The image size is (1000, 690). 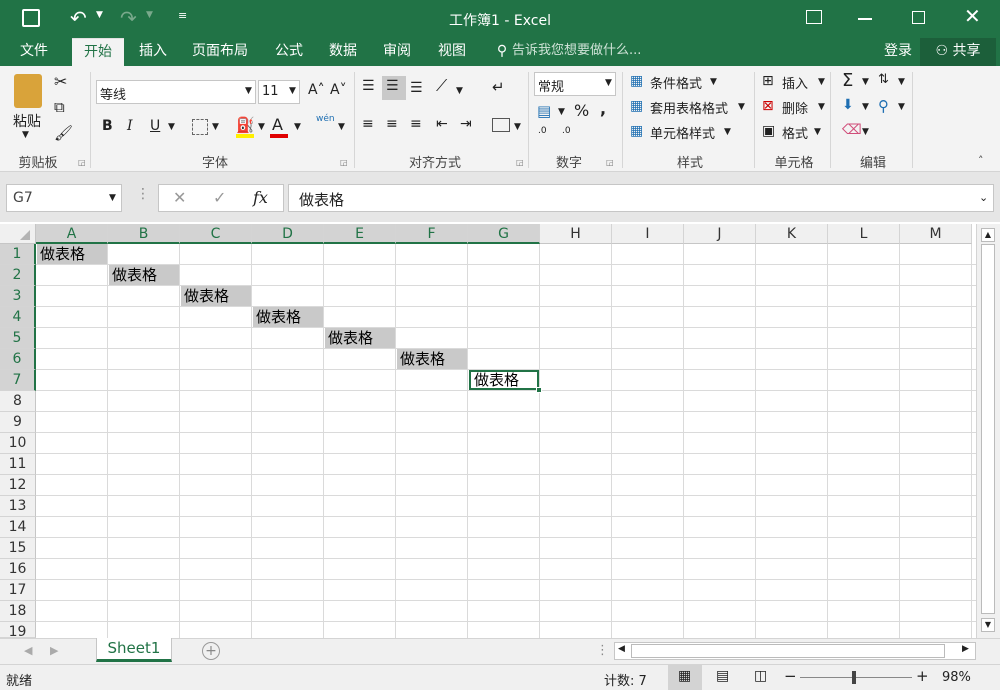 I want to click on scroll-up-icon: ▲, so click(x=988, y=235).